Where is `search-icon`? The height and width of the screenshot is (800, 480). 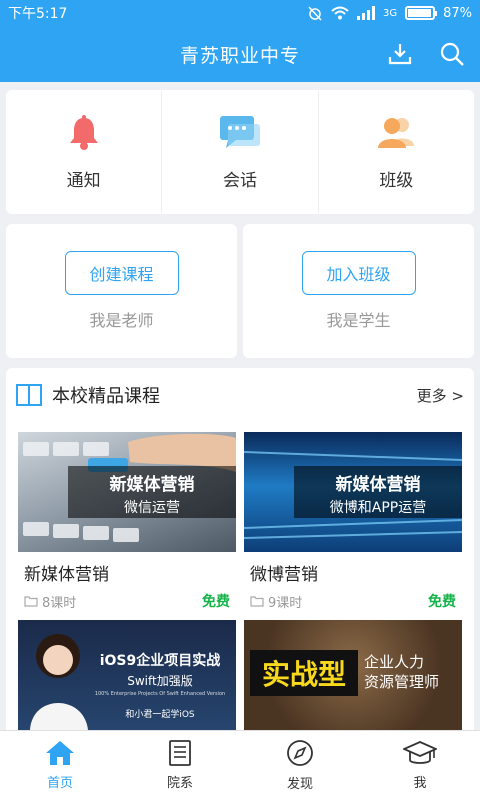 search-icon is located at coordinates (452, 54).